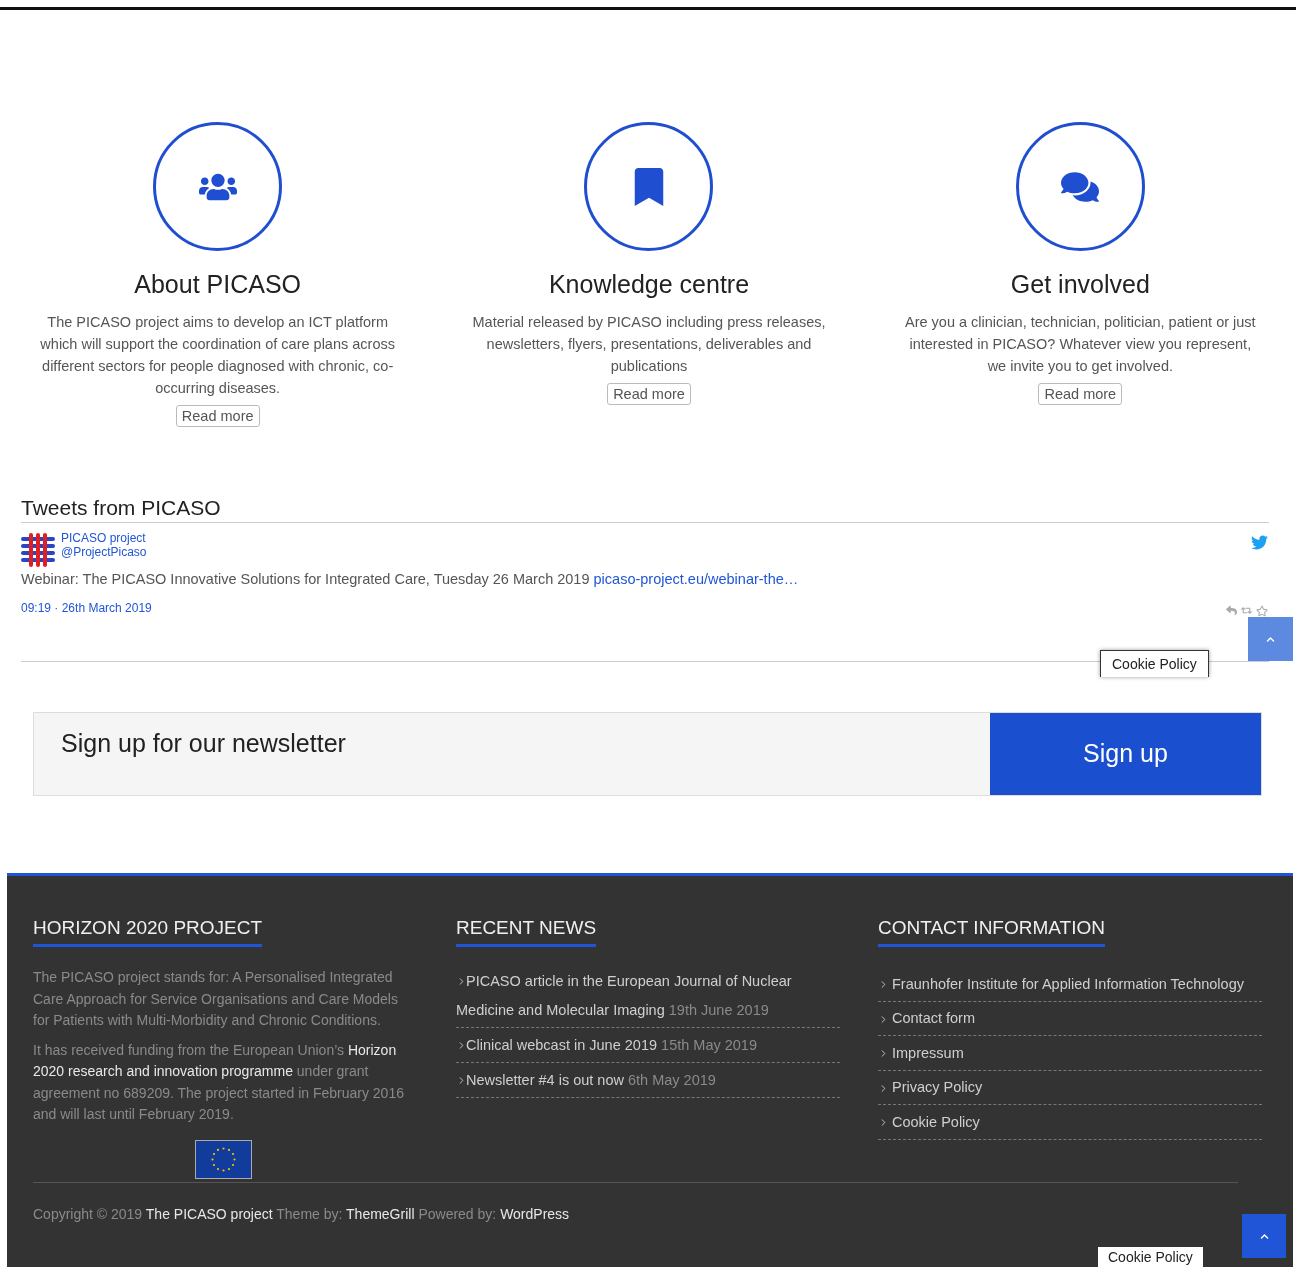  I want to click on feature-title: About PICASO, so click(218, 284).